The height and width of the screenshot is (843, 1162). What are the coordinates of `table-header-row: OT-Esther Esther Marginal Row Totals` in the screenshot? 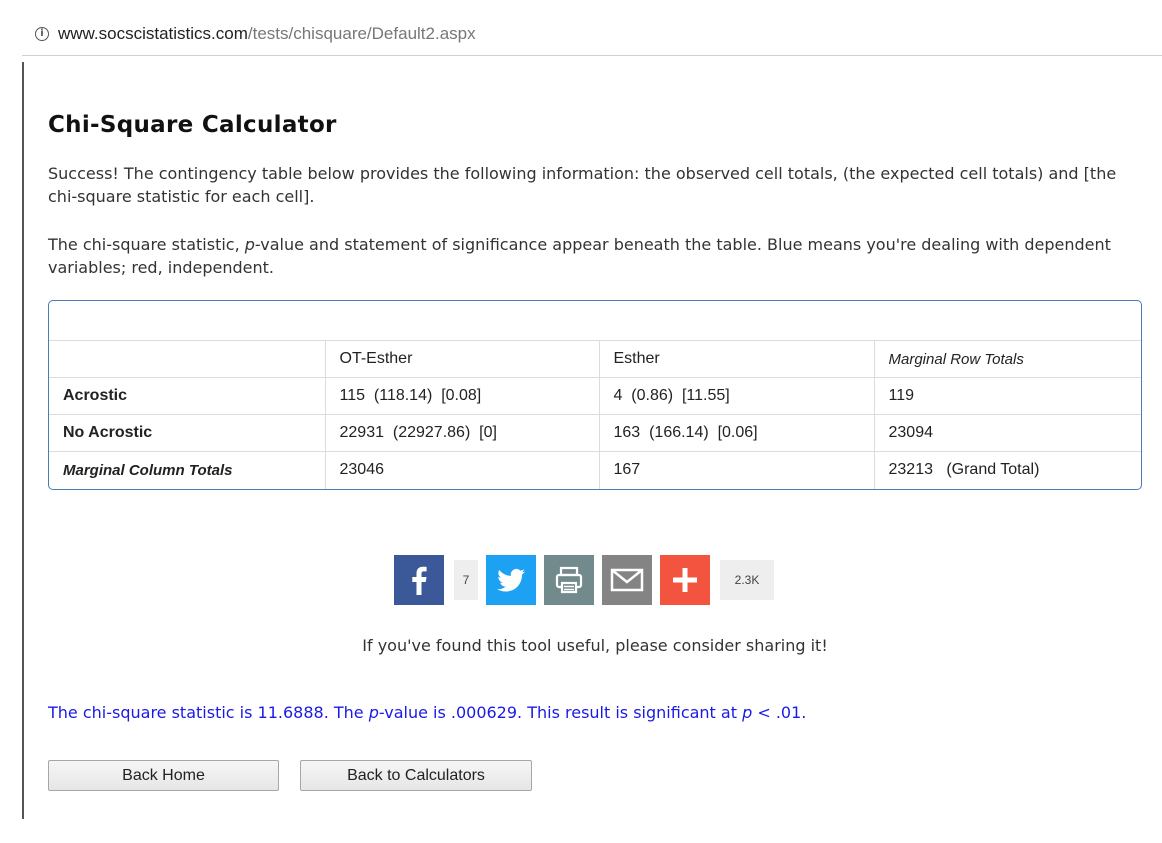 It's located at (595, 359).